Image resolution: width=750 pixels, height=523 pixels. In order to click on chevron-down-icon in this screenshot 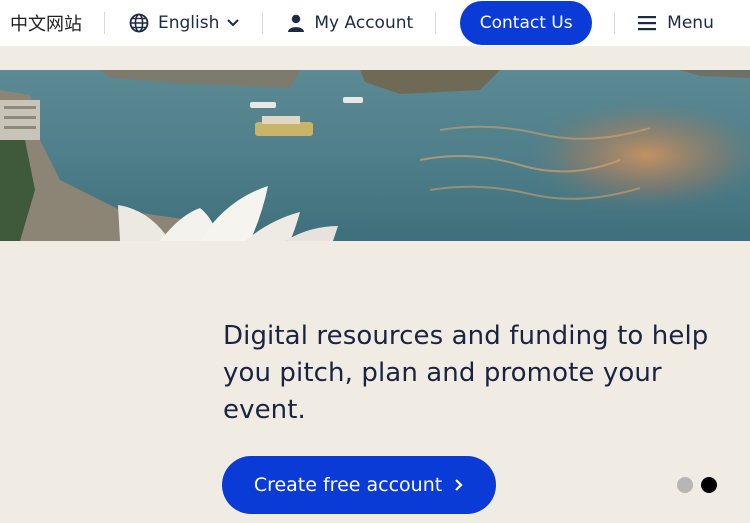, I will do `click(233, 23)`.